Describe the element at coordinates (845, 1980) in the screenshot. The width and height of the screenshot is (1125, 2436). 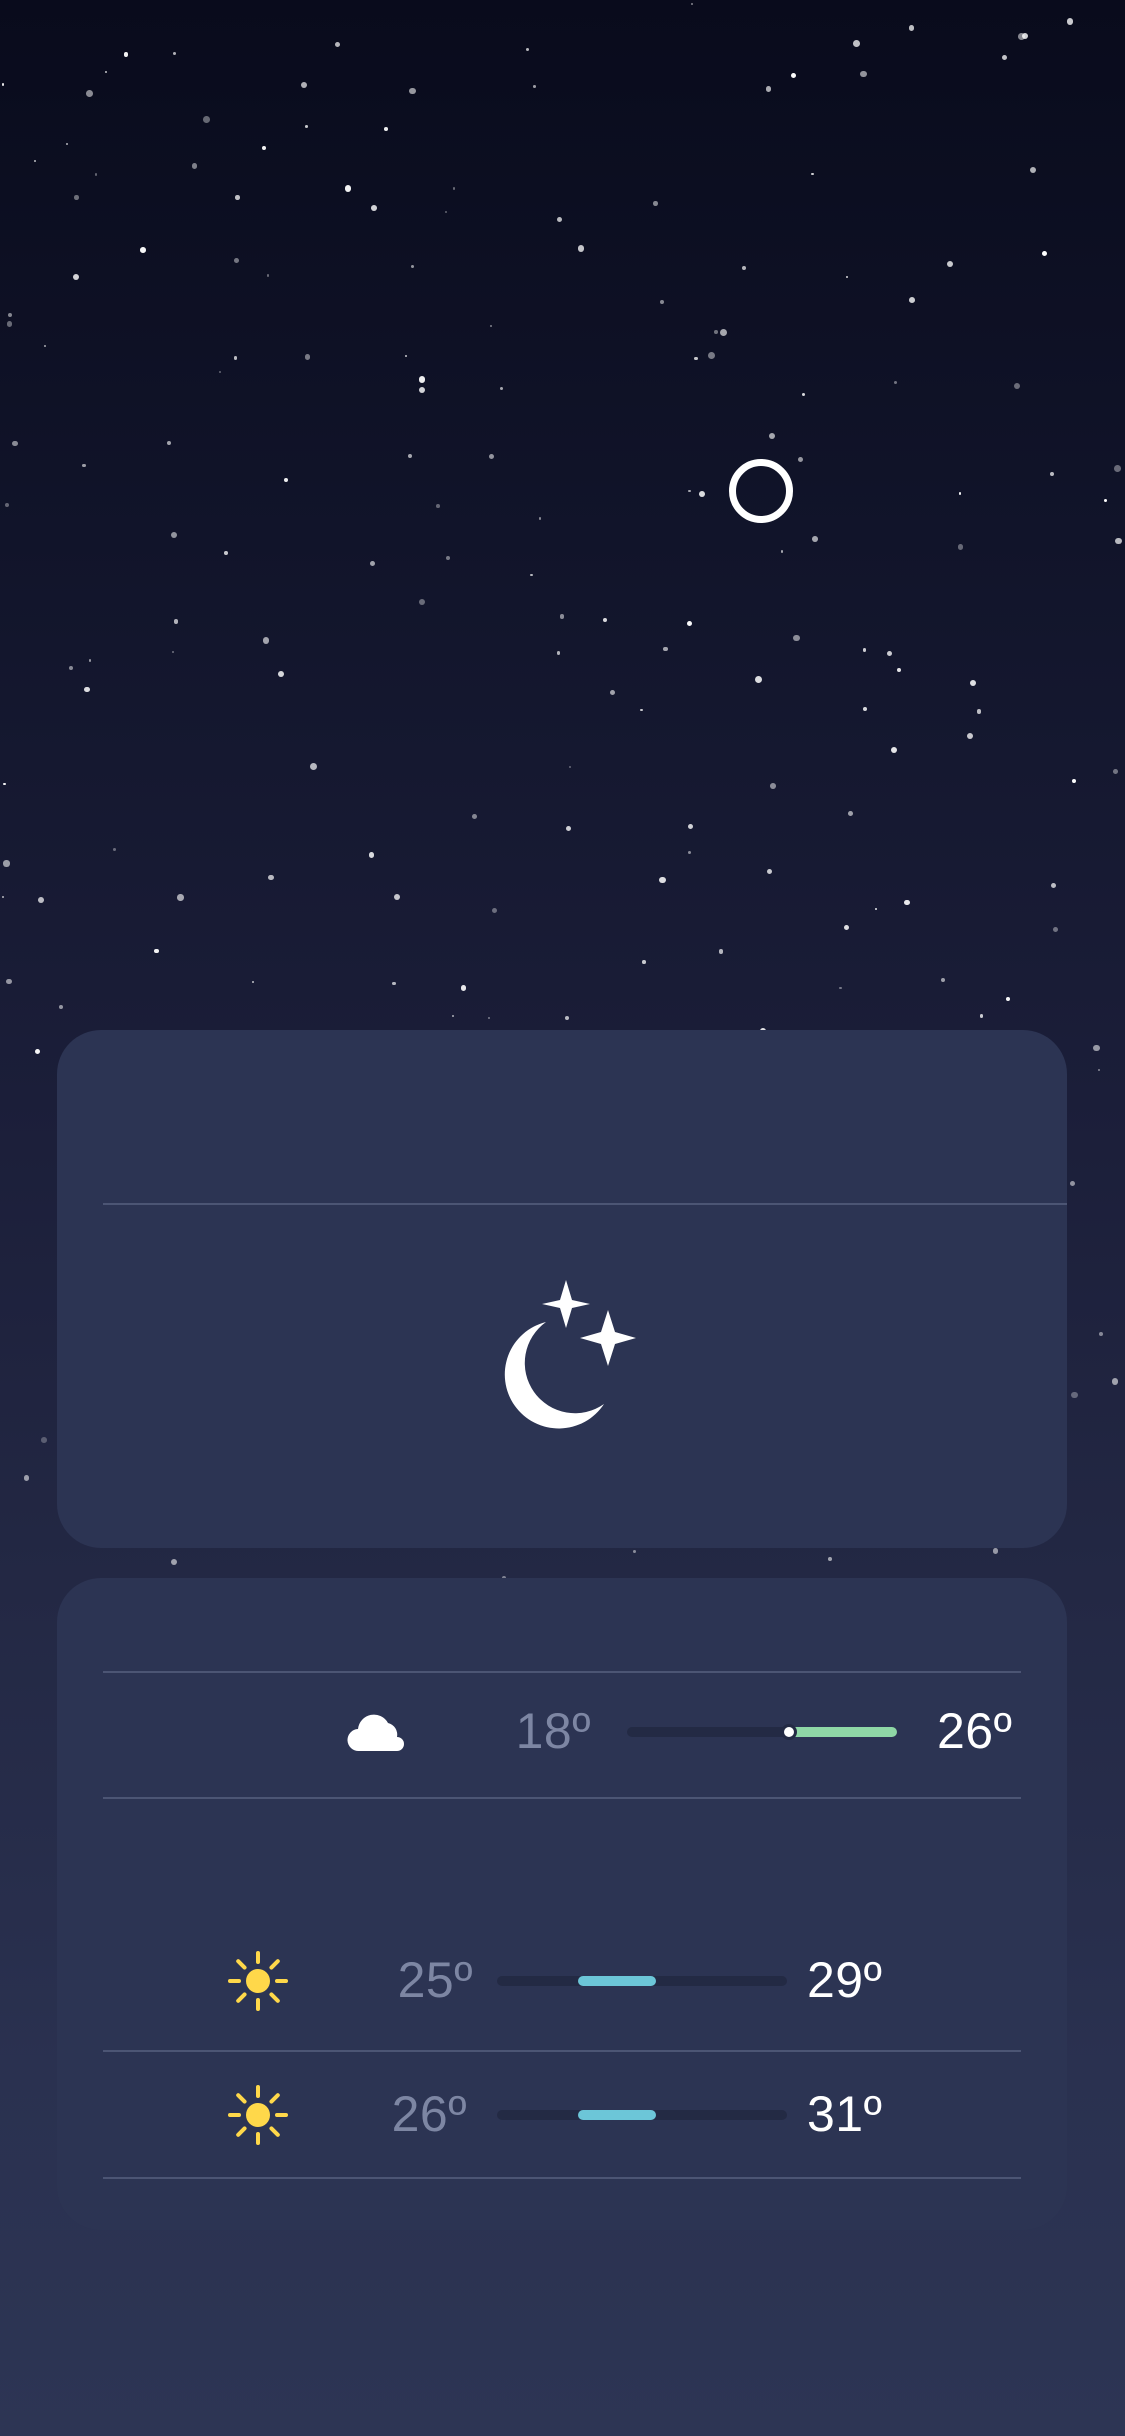
I see `high-temperature: 29º` at that location.